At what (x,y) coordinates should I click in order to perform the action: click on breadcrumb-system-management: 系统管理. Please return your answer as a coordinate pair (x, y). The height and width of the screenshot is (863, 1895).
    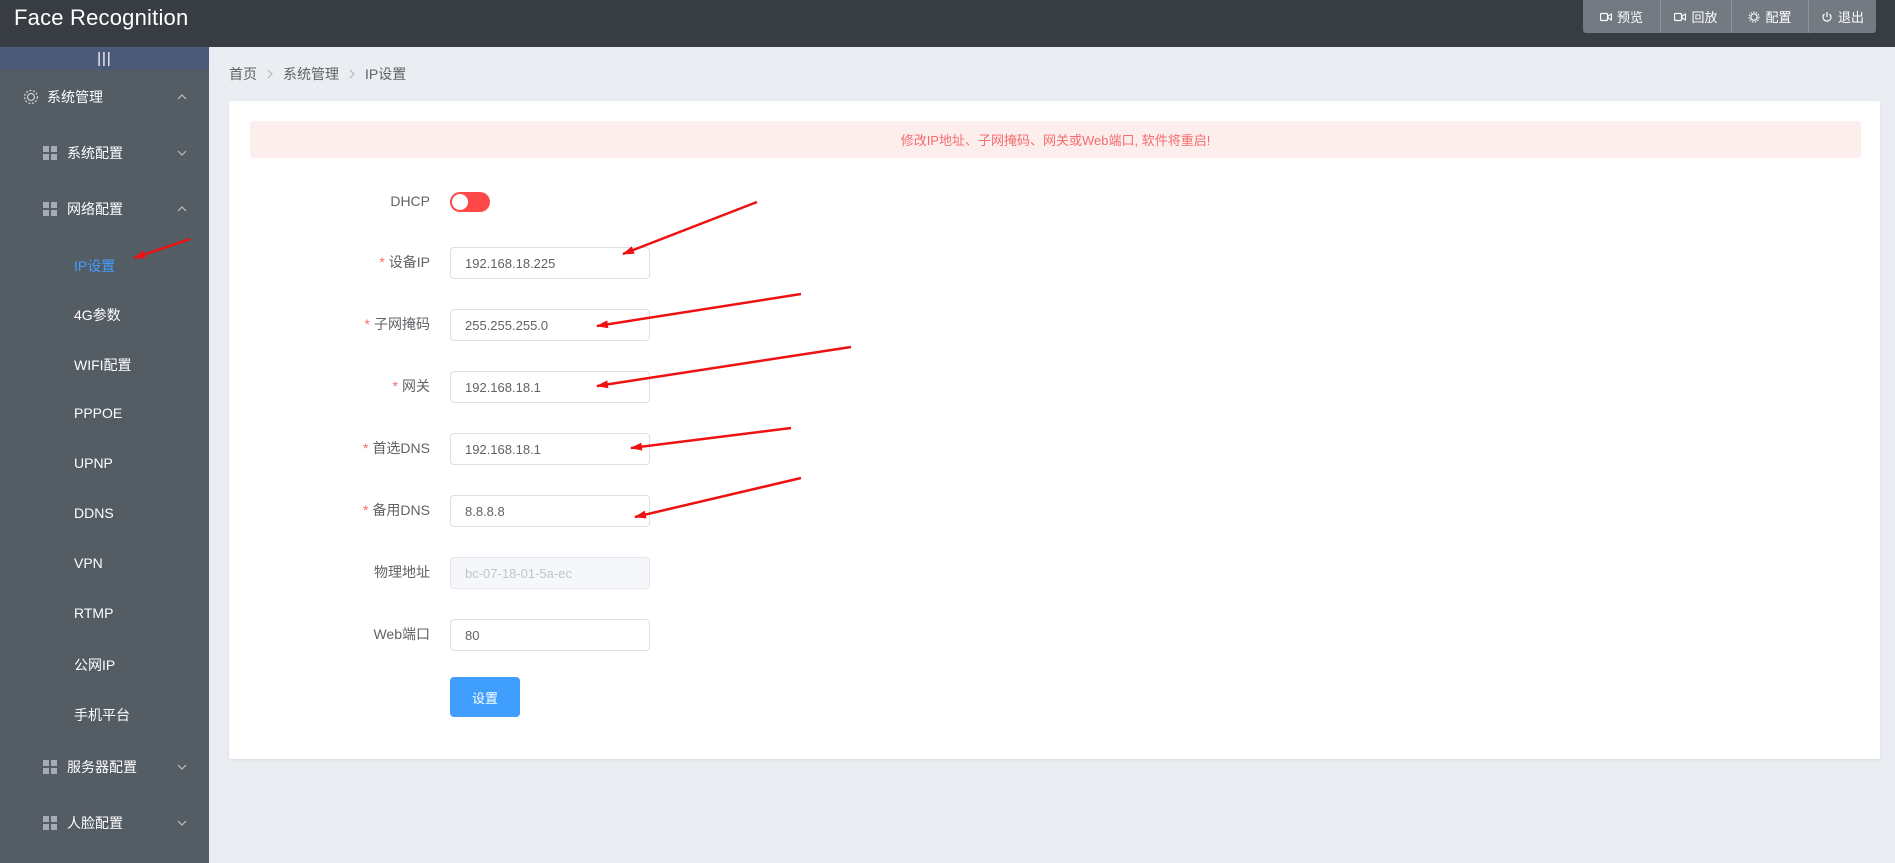
    Looking at the image, I should click on (311, 74).